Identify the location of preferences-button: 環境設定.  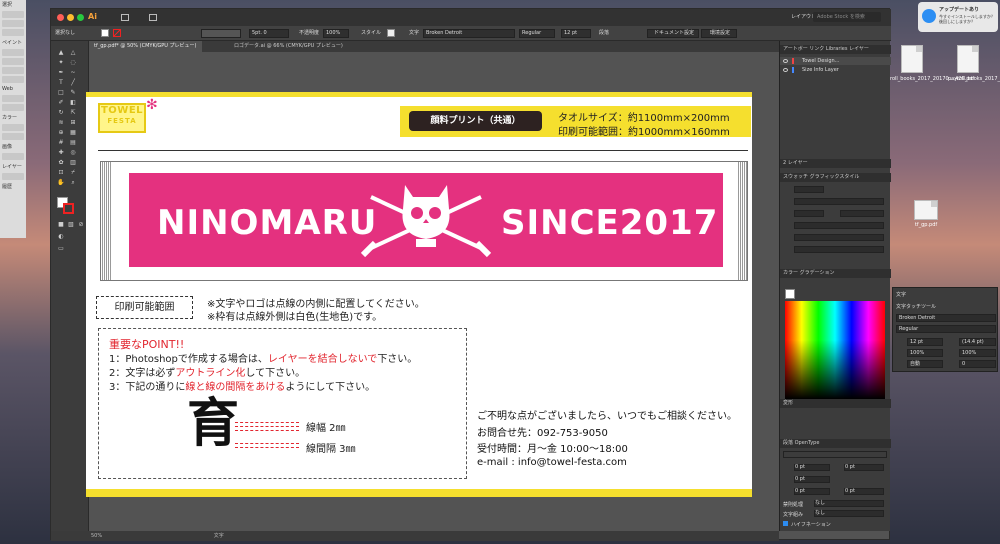
(719, 33).